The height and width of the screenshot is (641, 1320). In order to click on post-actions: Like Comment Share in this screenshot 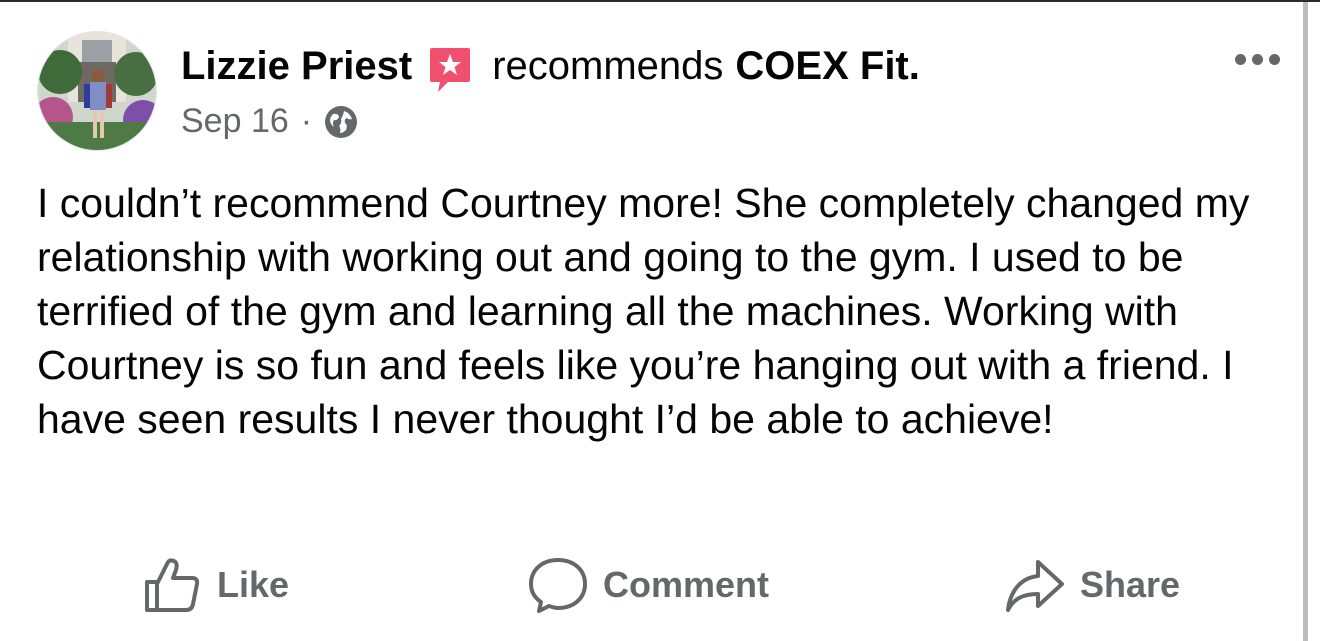, I will do `click(650, 585)`.